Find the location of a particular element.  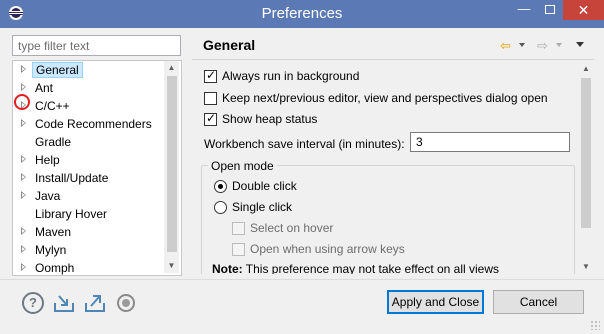

forward-dropdown-icon is located at coordinates (559, 45).